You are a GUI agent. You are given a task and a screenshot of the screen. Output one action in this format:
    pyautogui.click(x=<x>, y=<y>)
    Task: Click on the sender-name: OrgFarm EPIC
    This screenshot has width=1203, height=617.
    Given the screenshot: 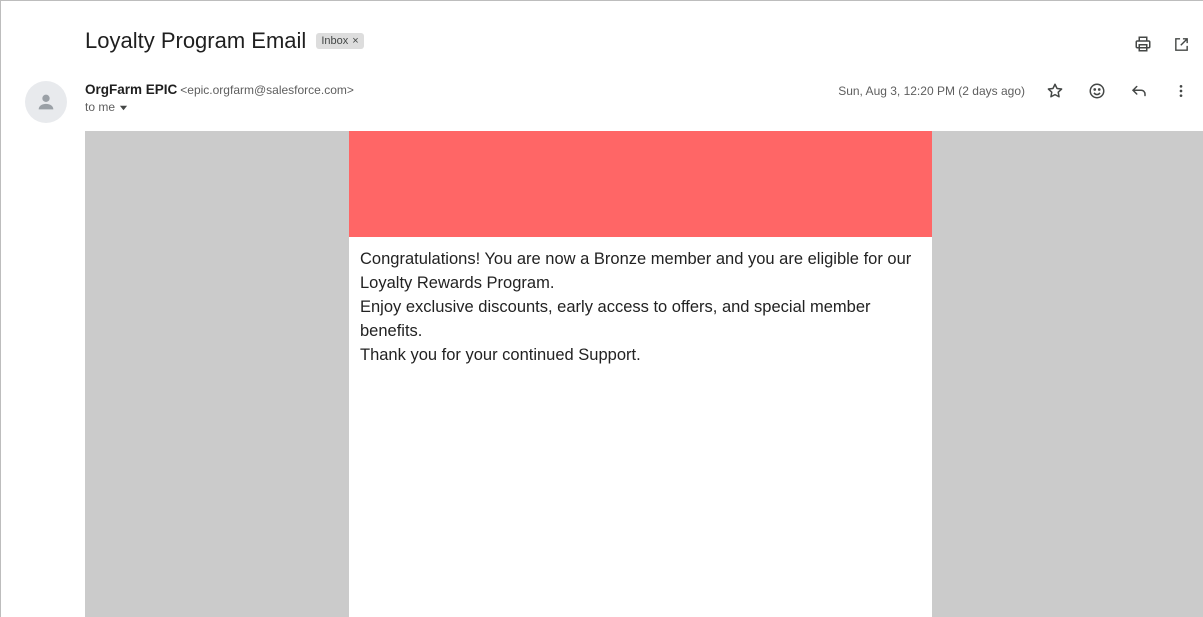 What is the action you would take?
    pyautogui.click(x=131, y=89)
    